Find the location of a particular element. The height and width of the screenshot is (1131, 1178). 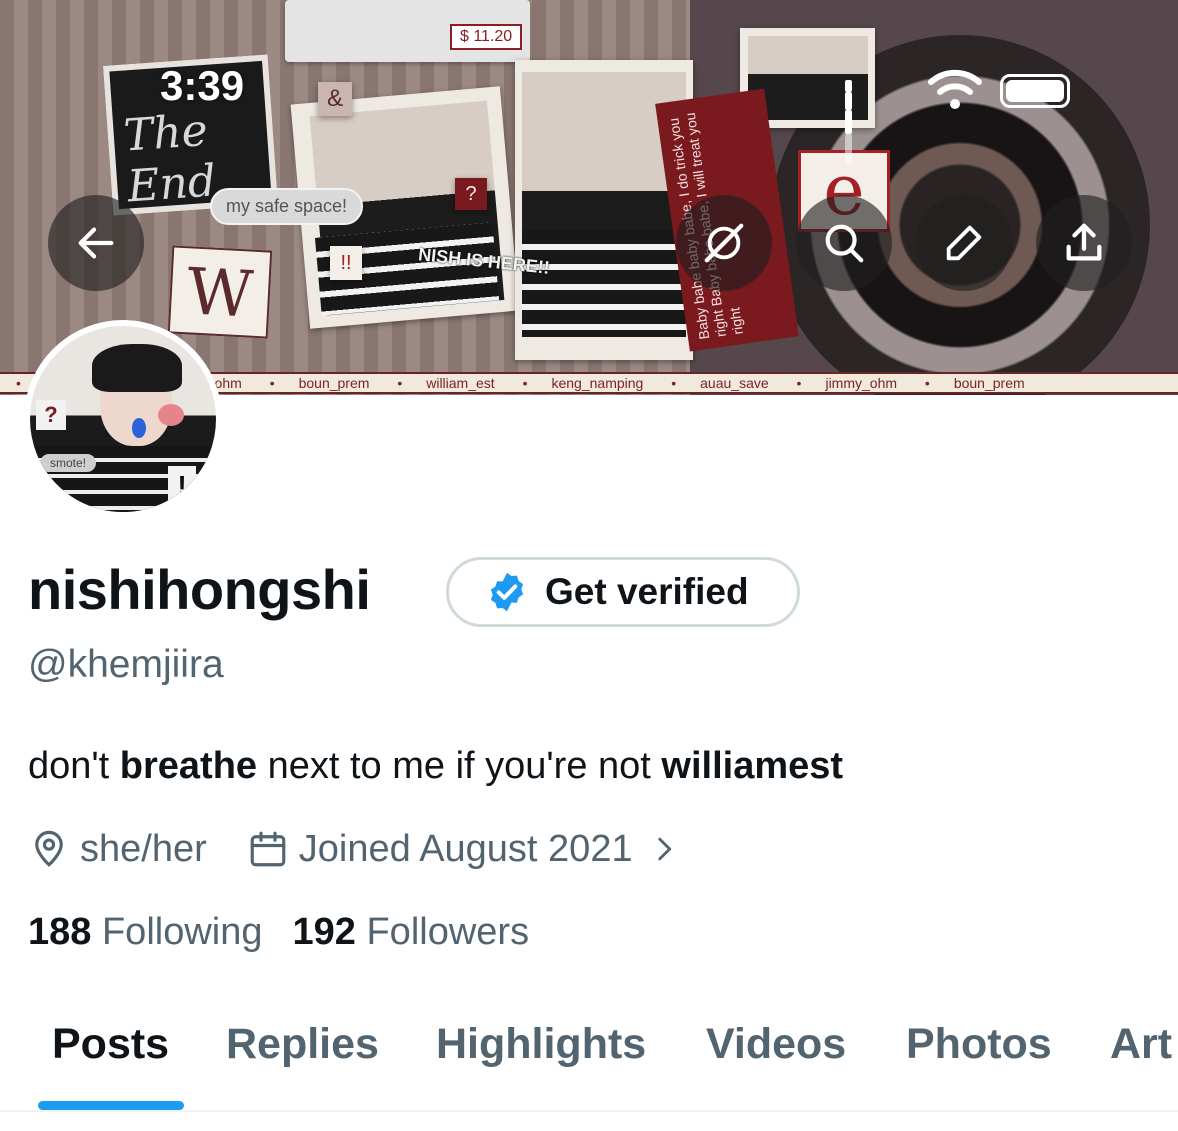

status-time: 3:39 is located at coordinates (202, 85).